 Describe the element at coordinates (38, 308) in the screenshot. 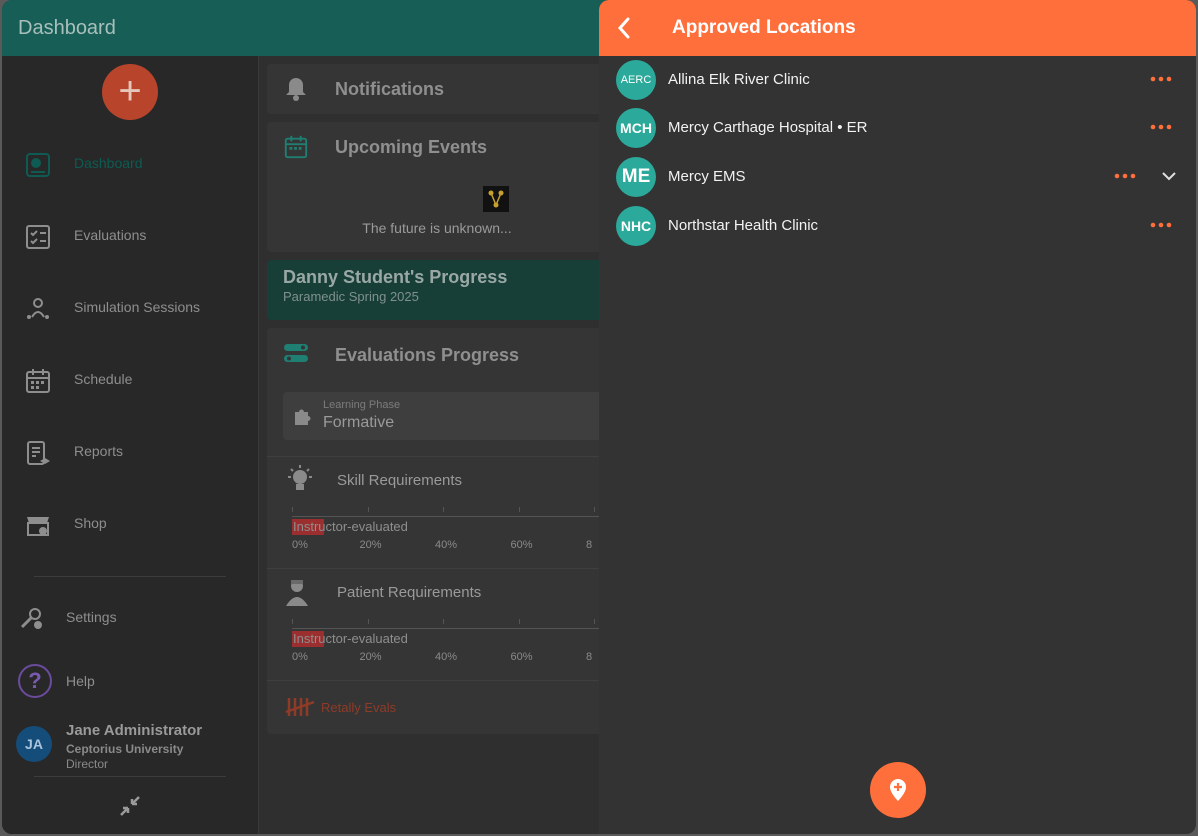

I see `people-icon` at that location.